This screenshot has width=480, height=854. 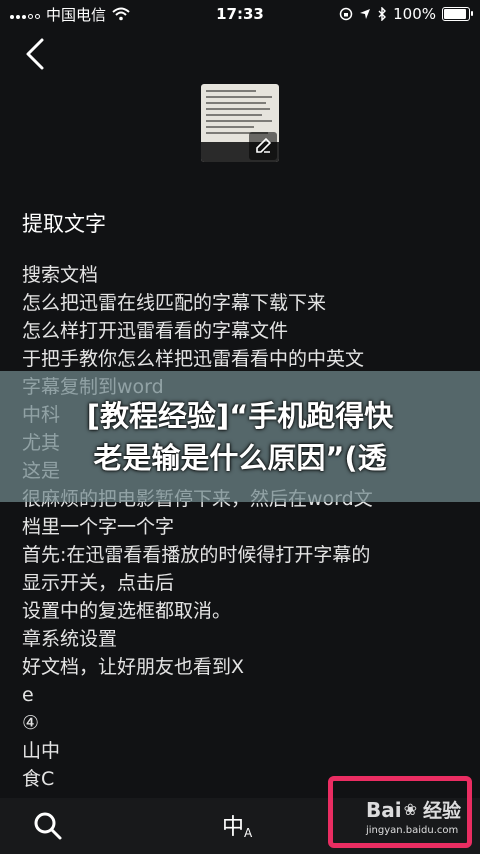 I want to click on overlay-line-2: 老是输是什么原因”(透, so click(x=240, y=457).